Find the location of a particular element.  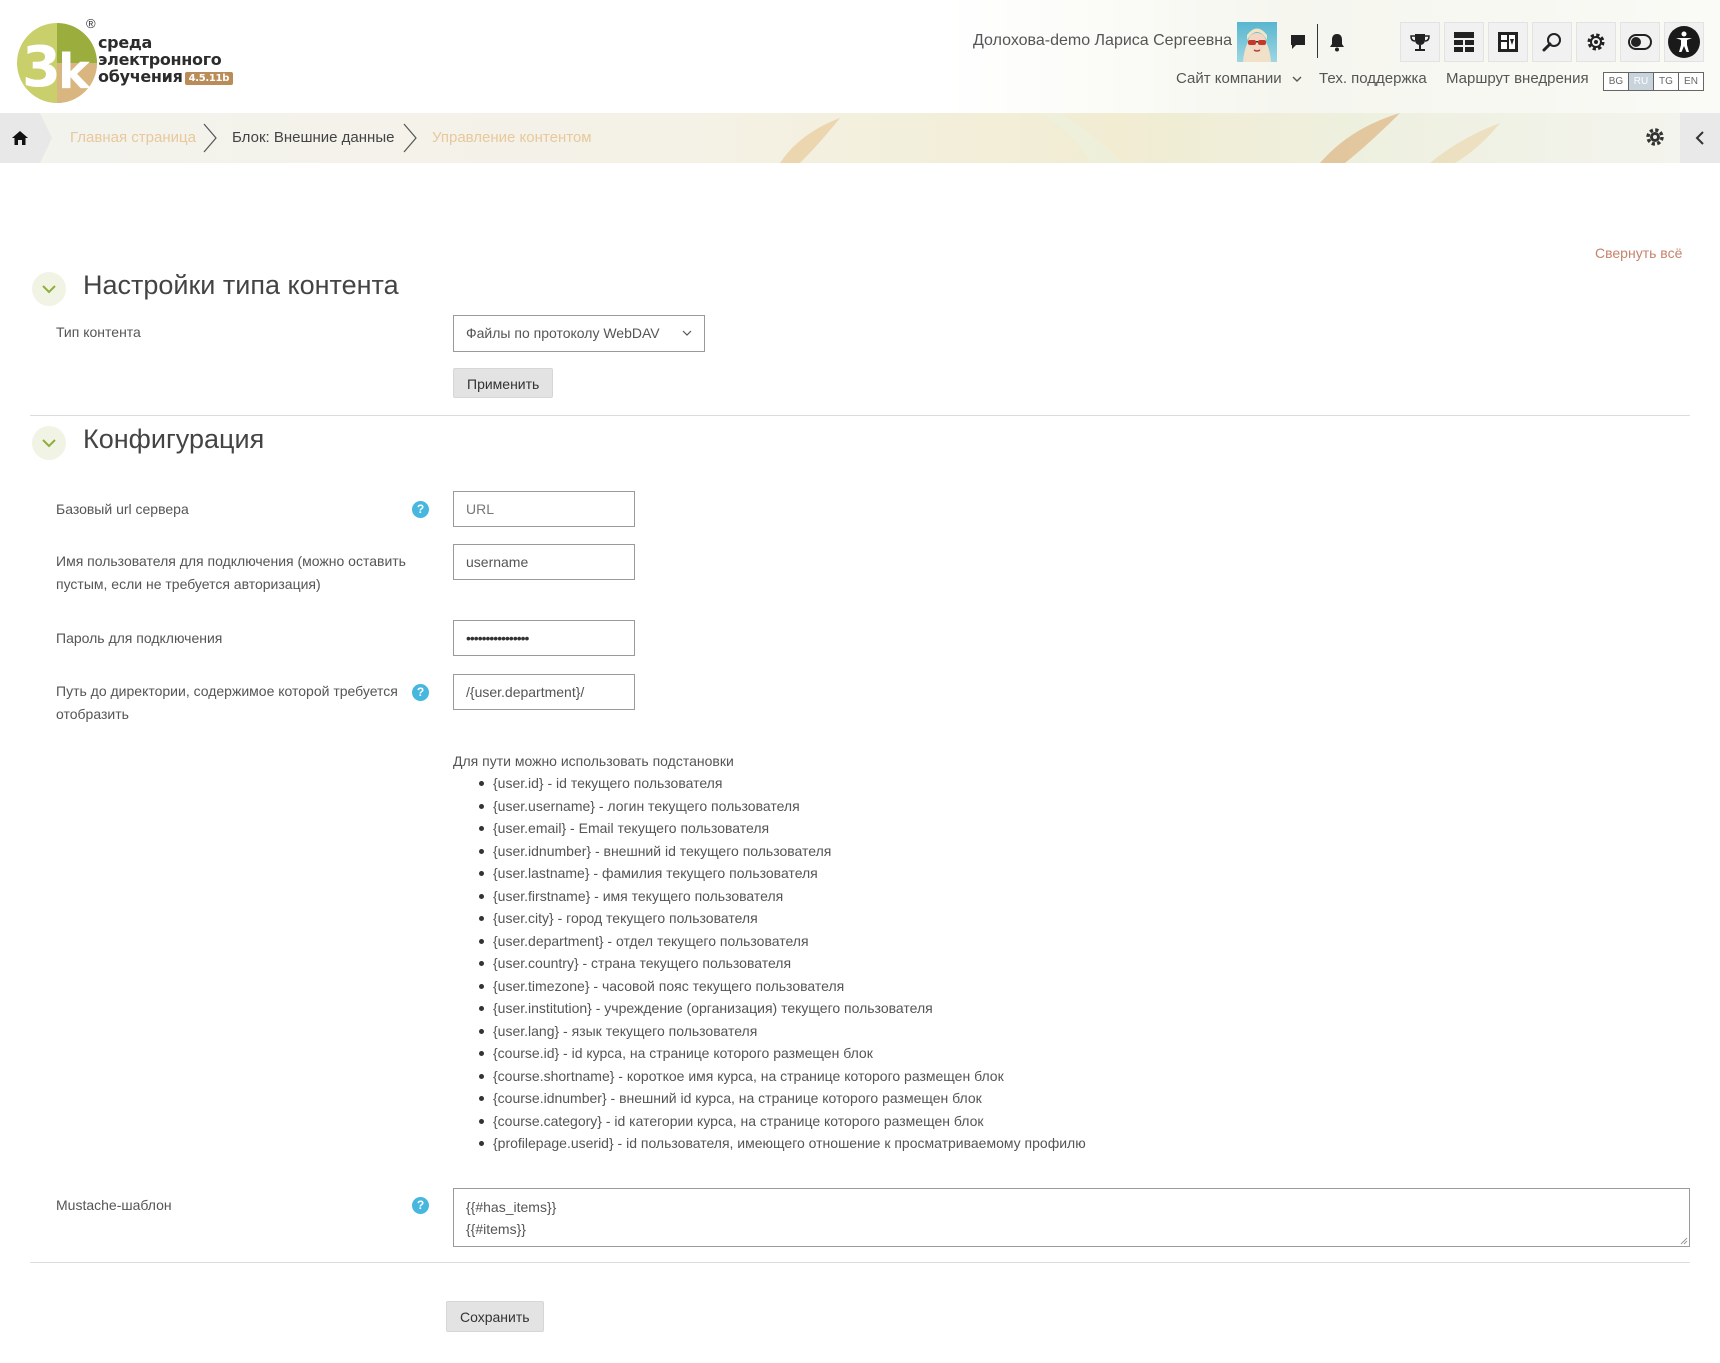

home-icon is located at coordinates (20, 138).